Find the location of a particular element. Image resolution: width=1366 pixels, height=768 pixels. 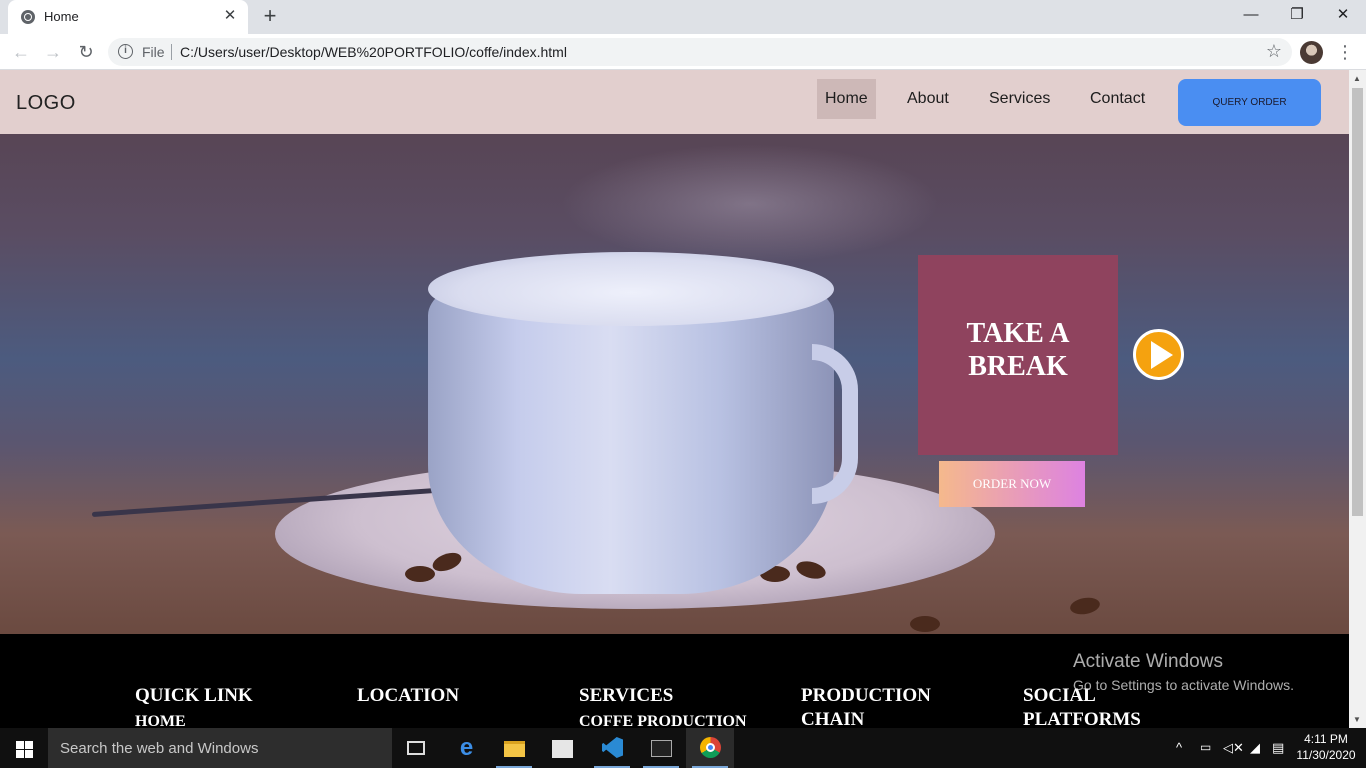

watermark-subtitle: Go to Settings to activate Windows. is located at coordinates (1183, 685).